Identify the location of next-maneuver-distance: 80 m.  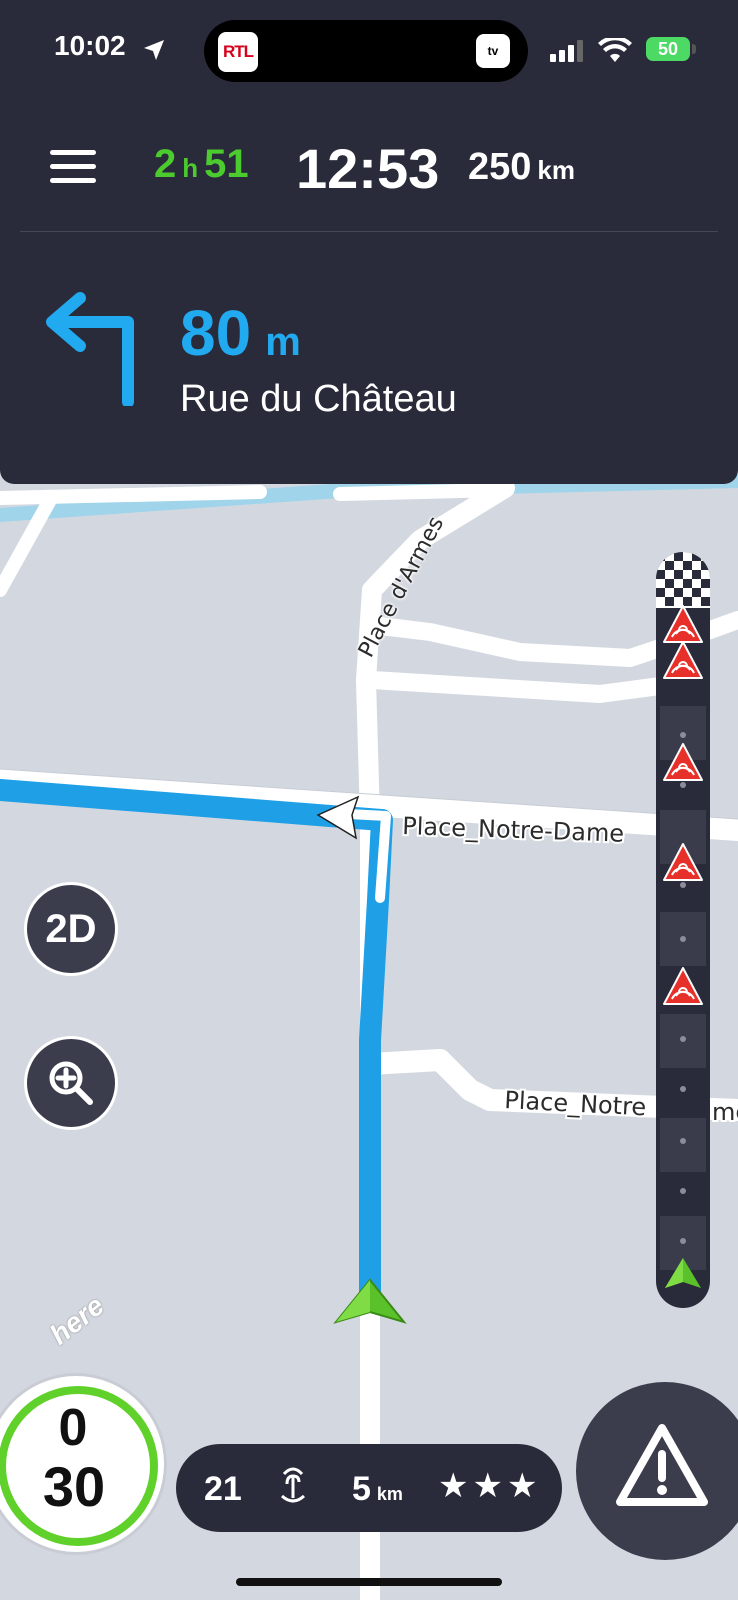
(240, 333).